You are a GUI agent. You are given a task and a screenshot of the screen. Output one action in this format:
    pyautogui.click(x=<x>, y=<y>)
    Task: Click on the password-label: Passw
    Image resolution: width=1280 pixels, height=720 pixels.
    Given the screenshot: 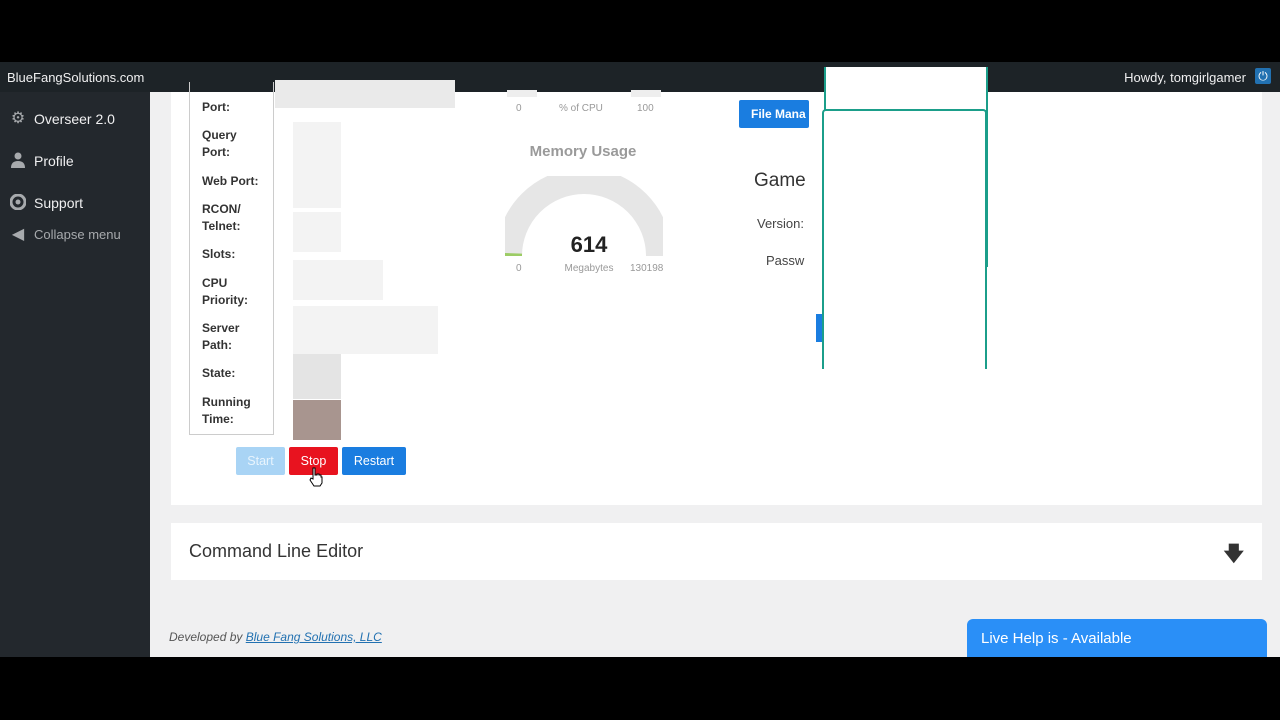 What is the action you would take?
    pyautogui.click(x=785, y=260)
    